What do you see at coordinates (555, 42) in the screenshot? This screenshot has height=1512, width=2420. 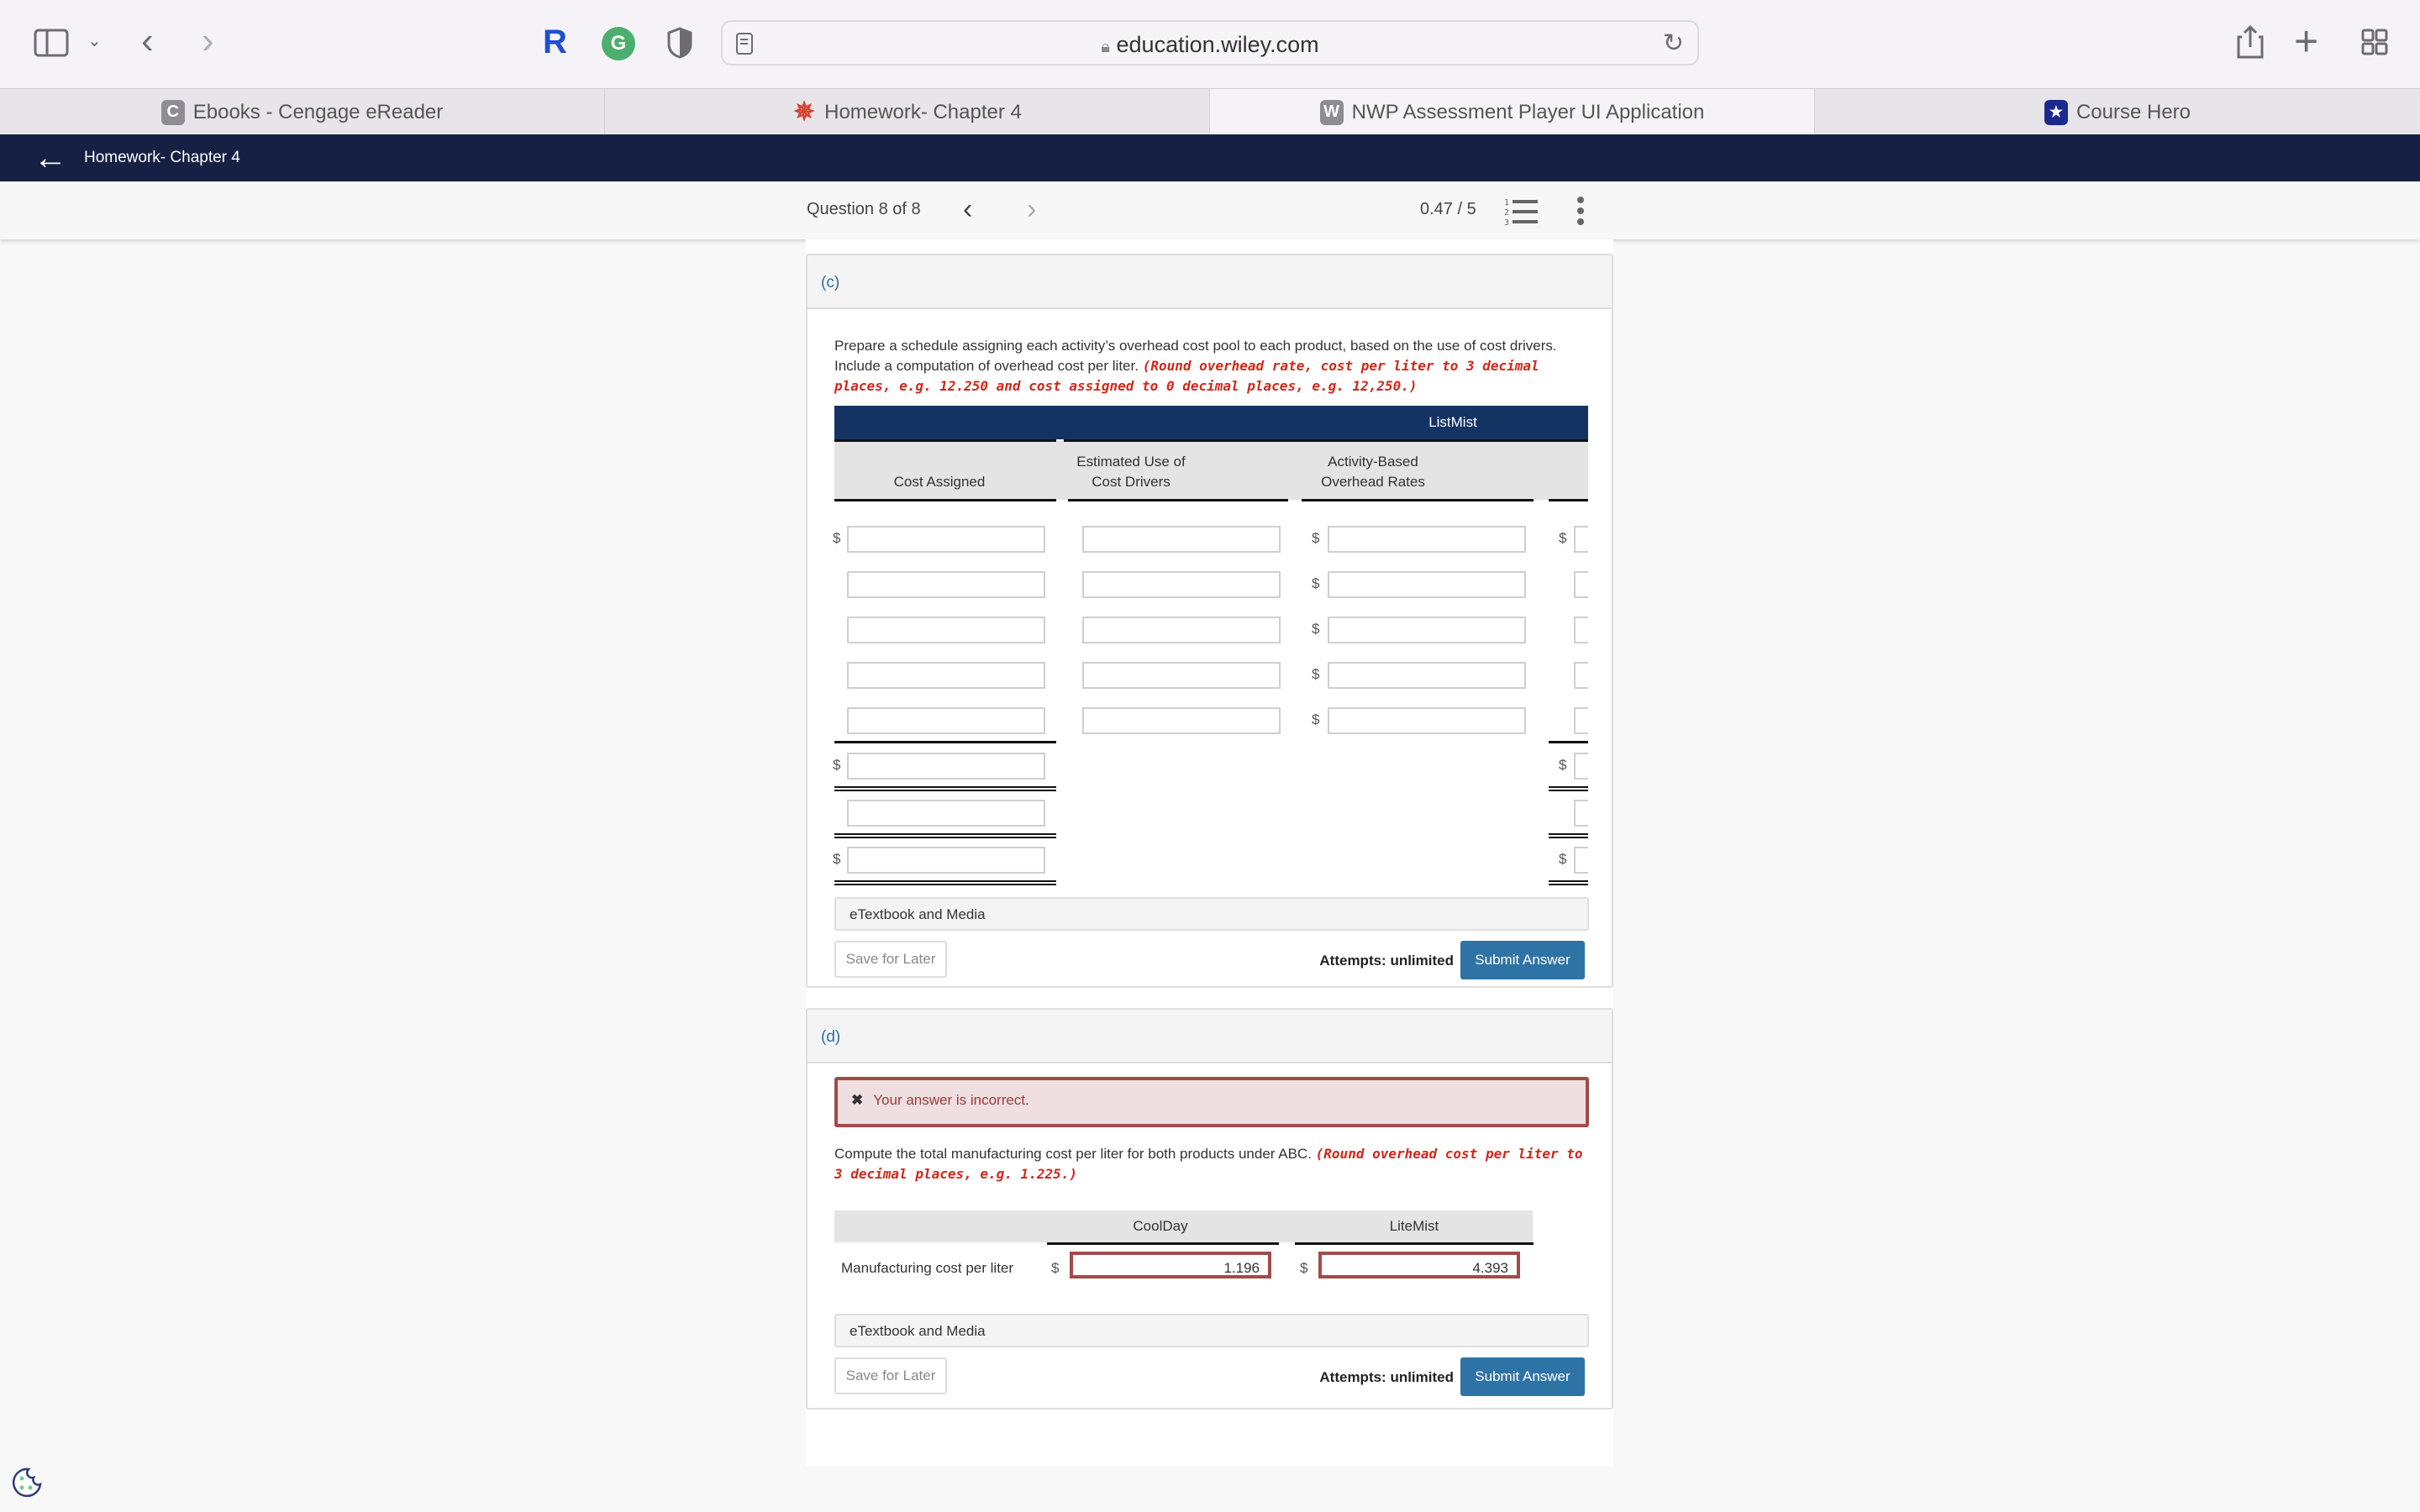 I see `rakuten-extension-icon: R` at bounding box center [555, 42].